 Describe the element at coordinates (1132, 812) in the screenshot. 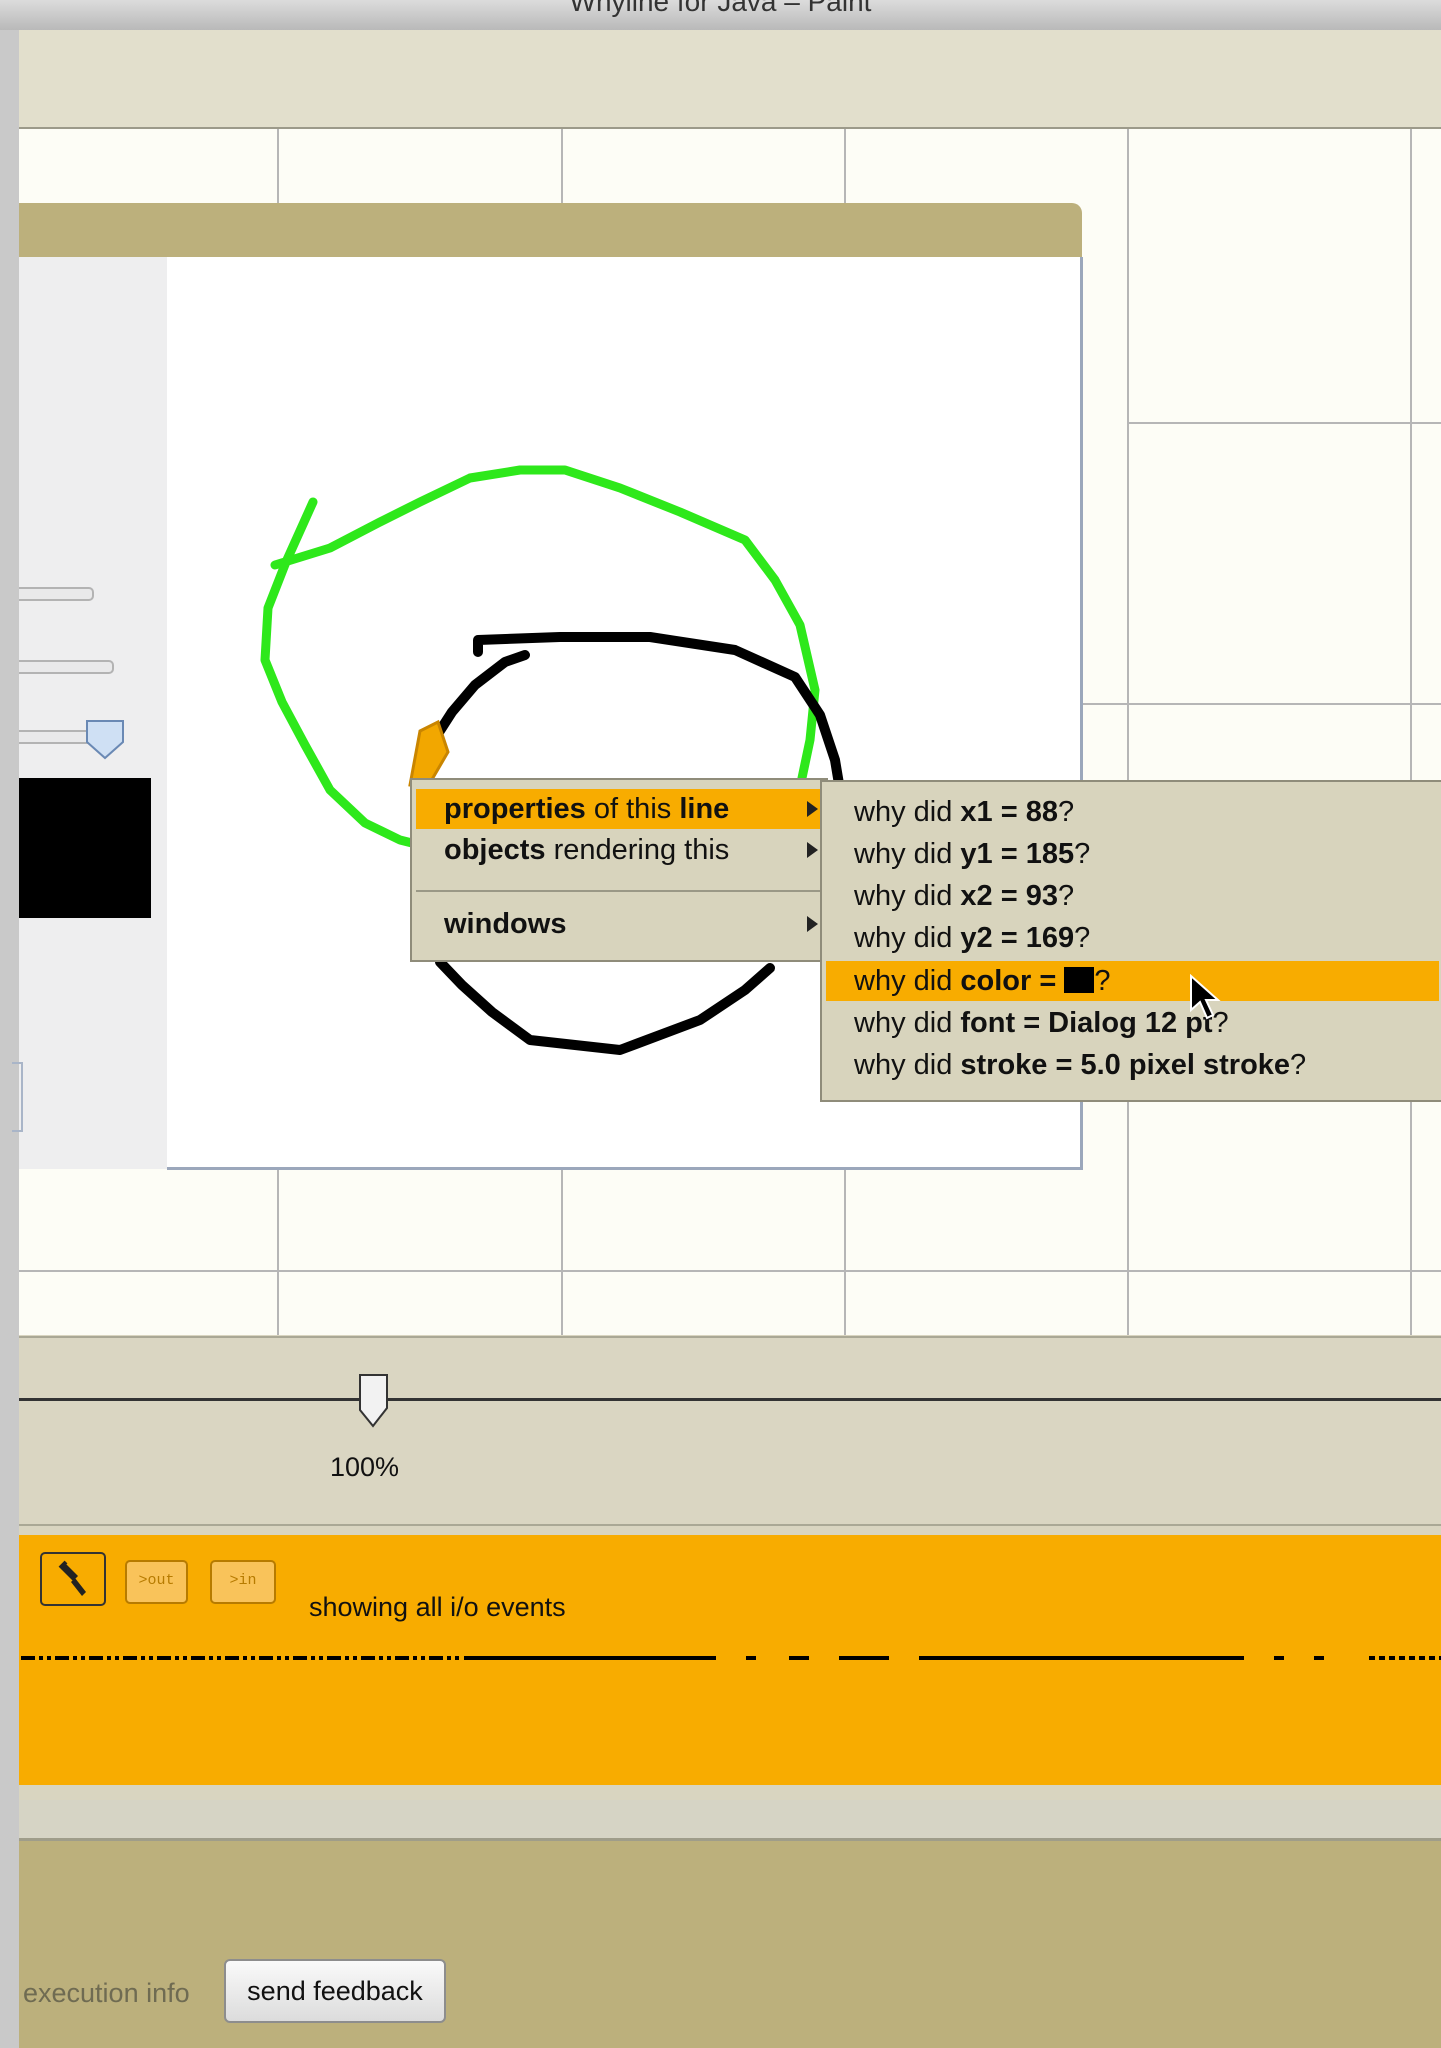

I see `why-item-x1: why did x1 = 88?` at that location.